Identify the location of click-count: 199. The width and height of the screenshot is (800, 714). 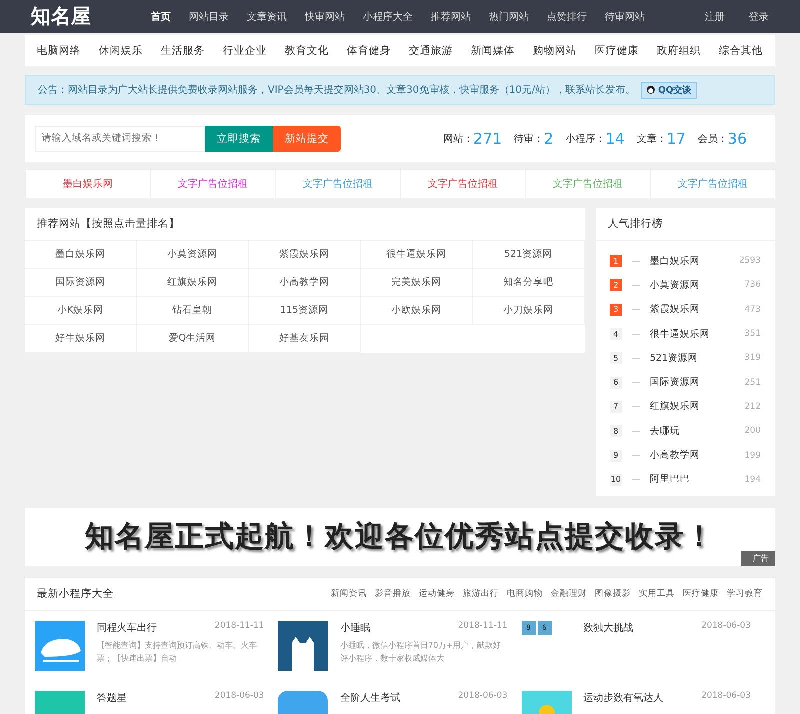
(752, 455).